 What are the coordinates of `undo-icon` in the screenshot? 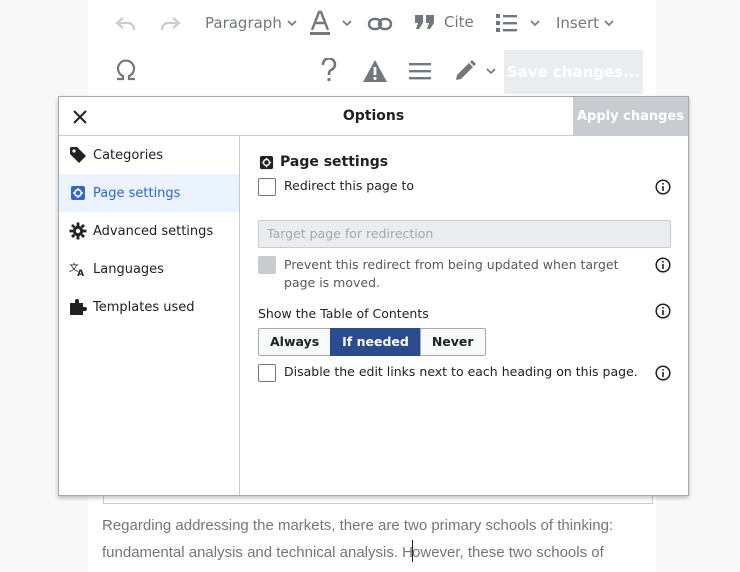 It's located at (125, 23).